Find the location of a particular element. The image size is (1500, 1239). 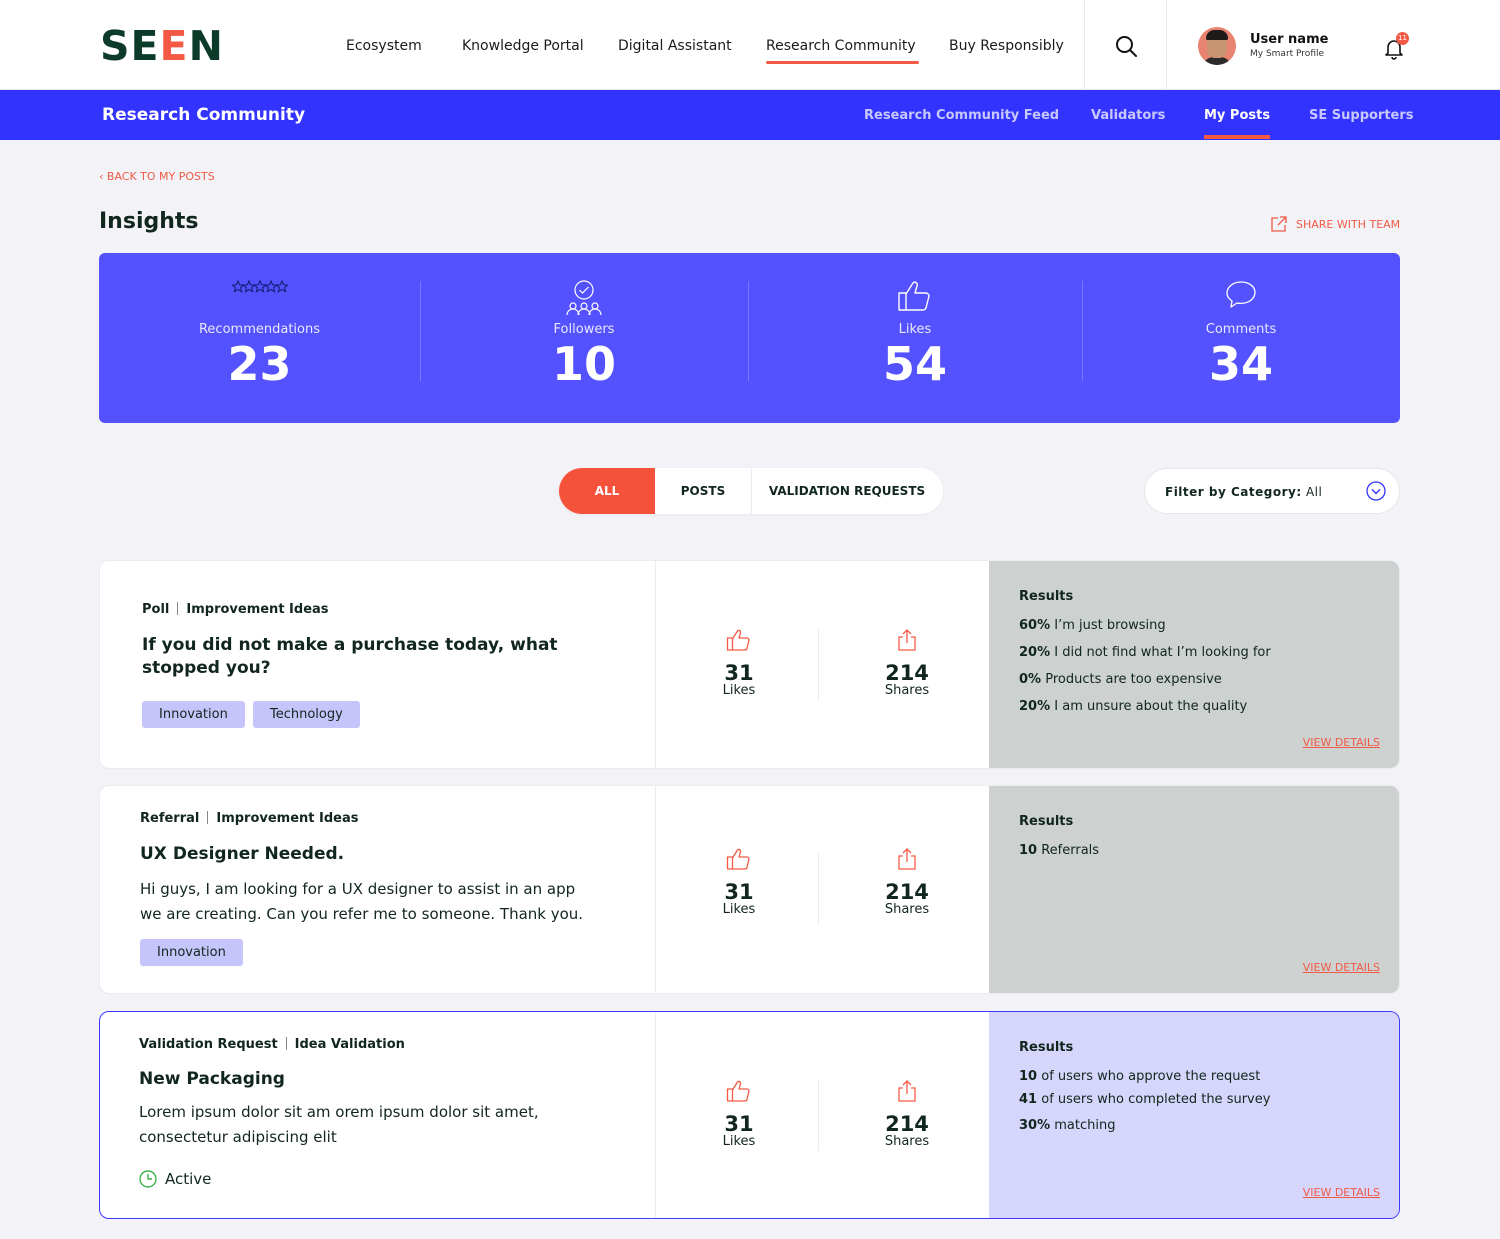

result-line: 20% I am unsure about the quality is located at coordinates (1133, 706).